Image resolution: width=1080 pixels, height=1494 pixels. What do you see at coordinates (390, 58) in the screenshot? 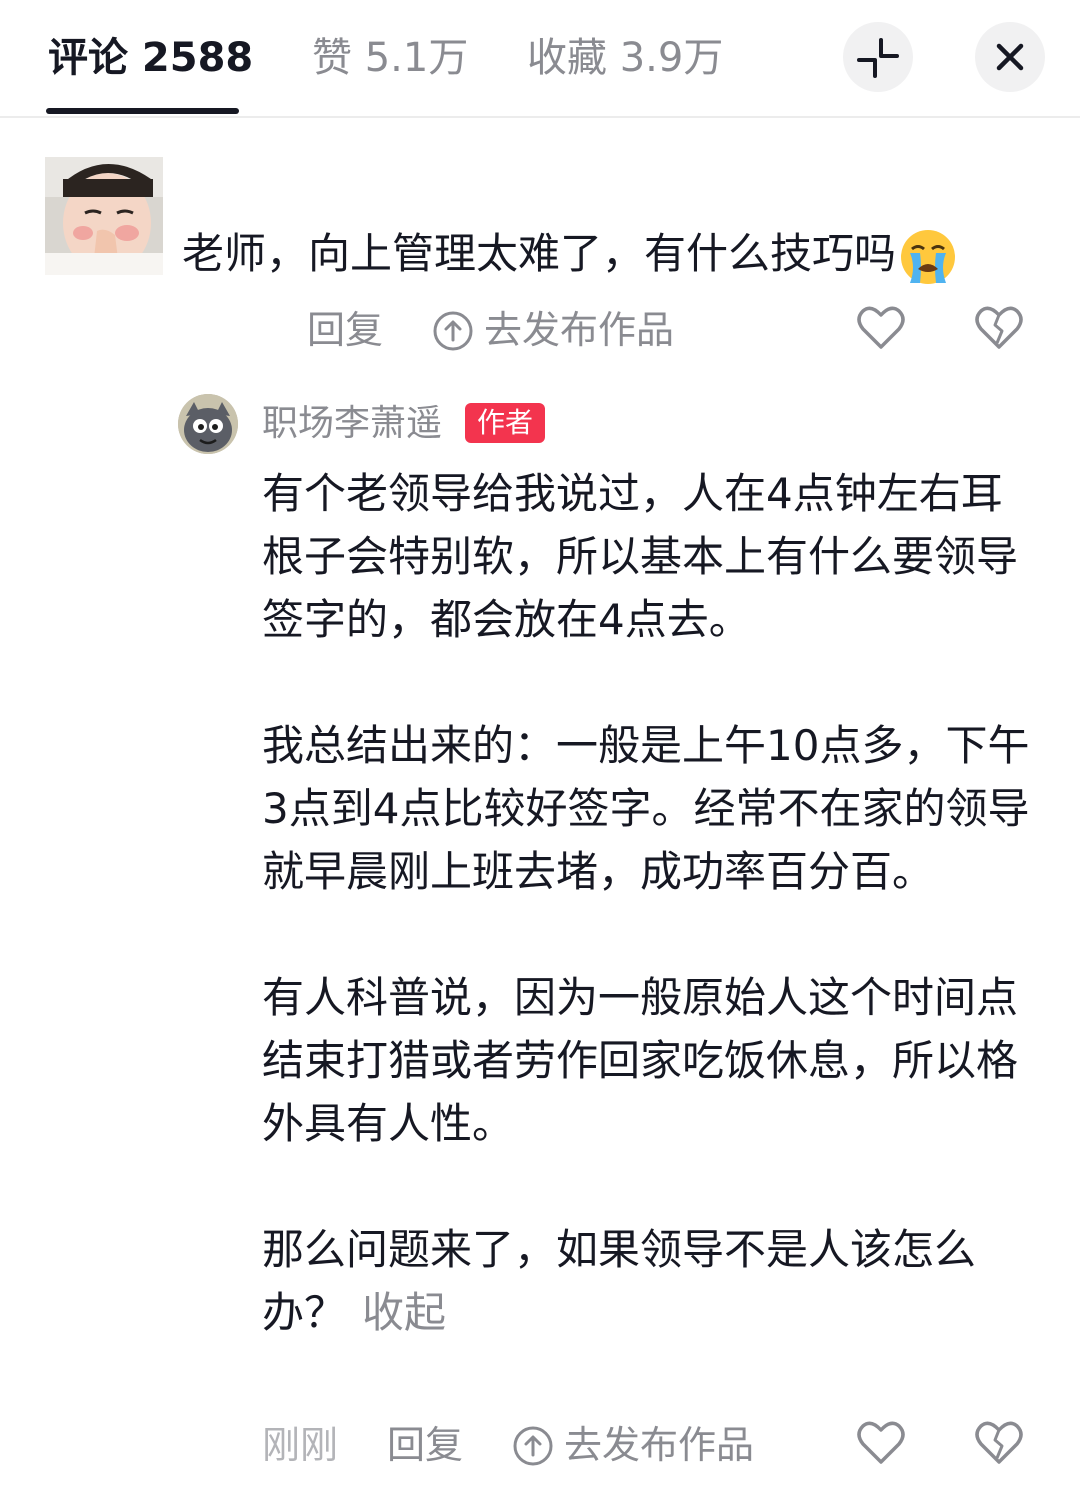
I see `tab-likes: 赞 5.1万` at bounding box center [390, 58].